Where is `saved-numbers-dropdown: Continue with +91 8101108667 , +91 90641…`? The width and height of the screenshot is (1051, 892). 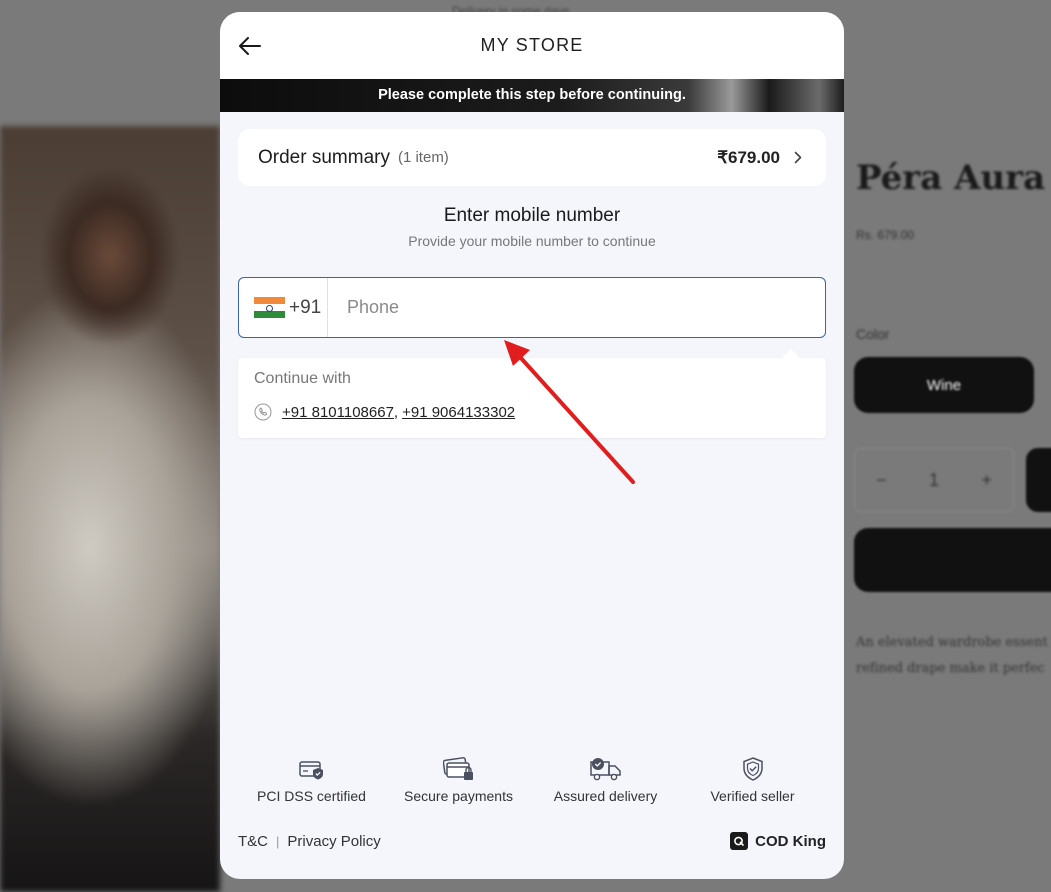 saved-numbers-dropdown: Continue with +91 8101108667 , +91 90641… is located at coordinates (532, 393).